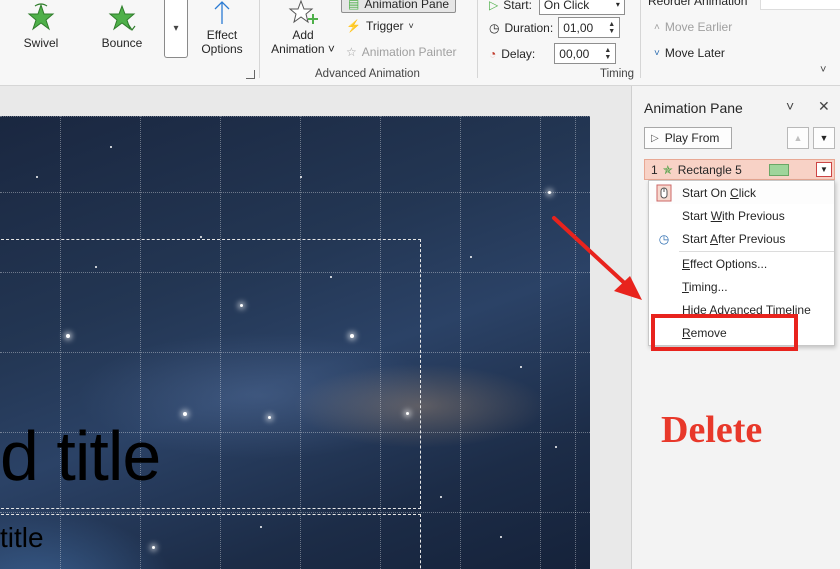  Describe the element at coordinates (493, 53) in the screenshot. I see `delay-clock-icon: ◔` at that location.